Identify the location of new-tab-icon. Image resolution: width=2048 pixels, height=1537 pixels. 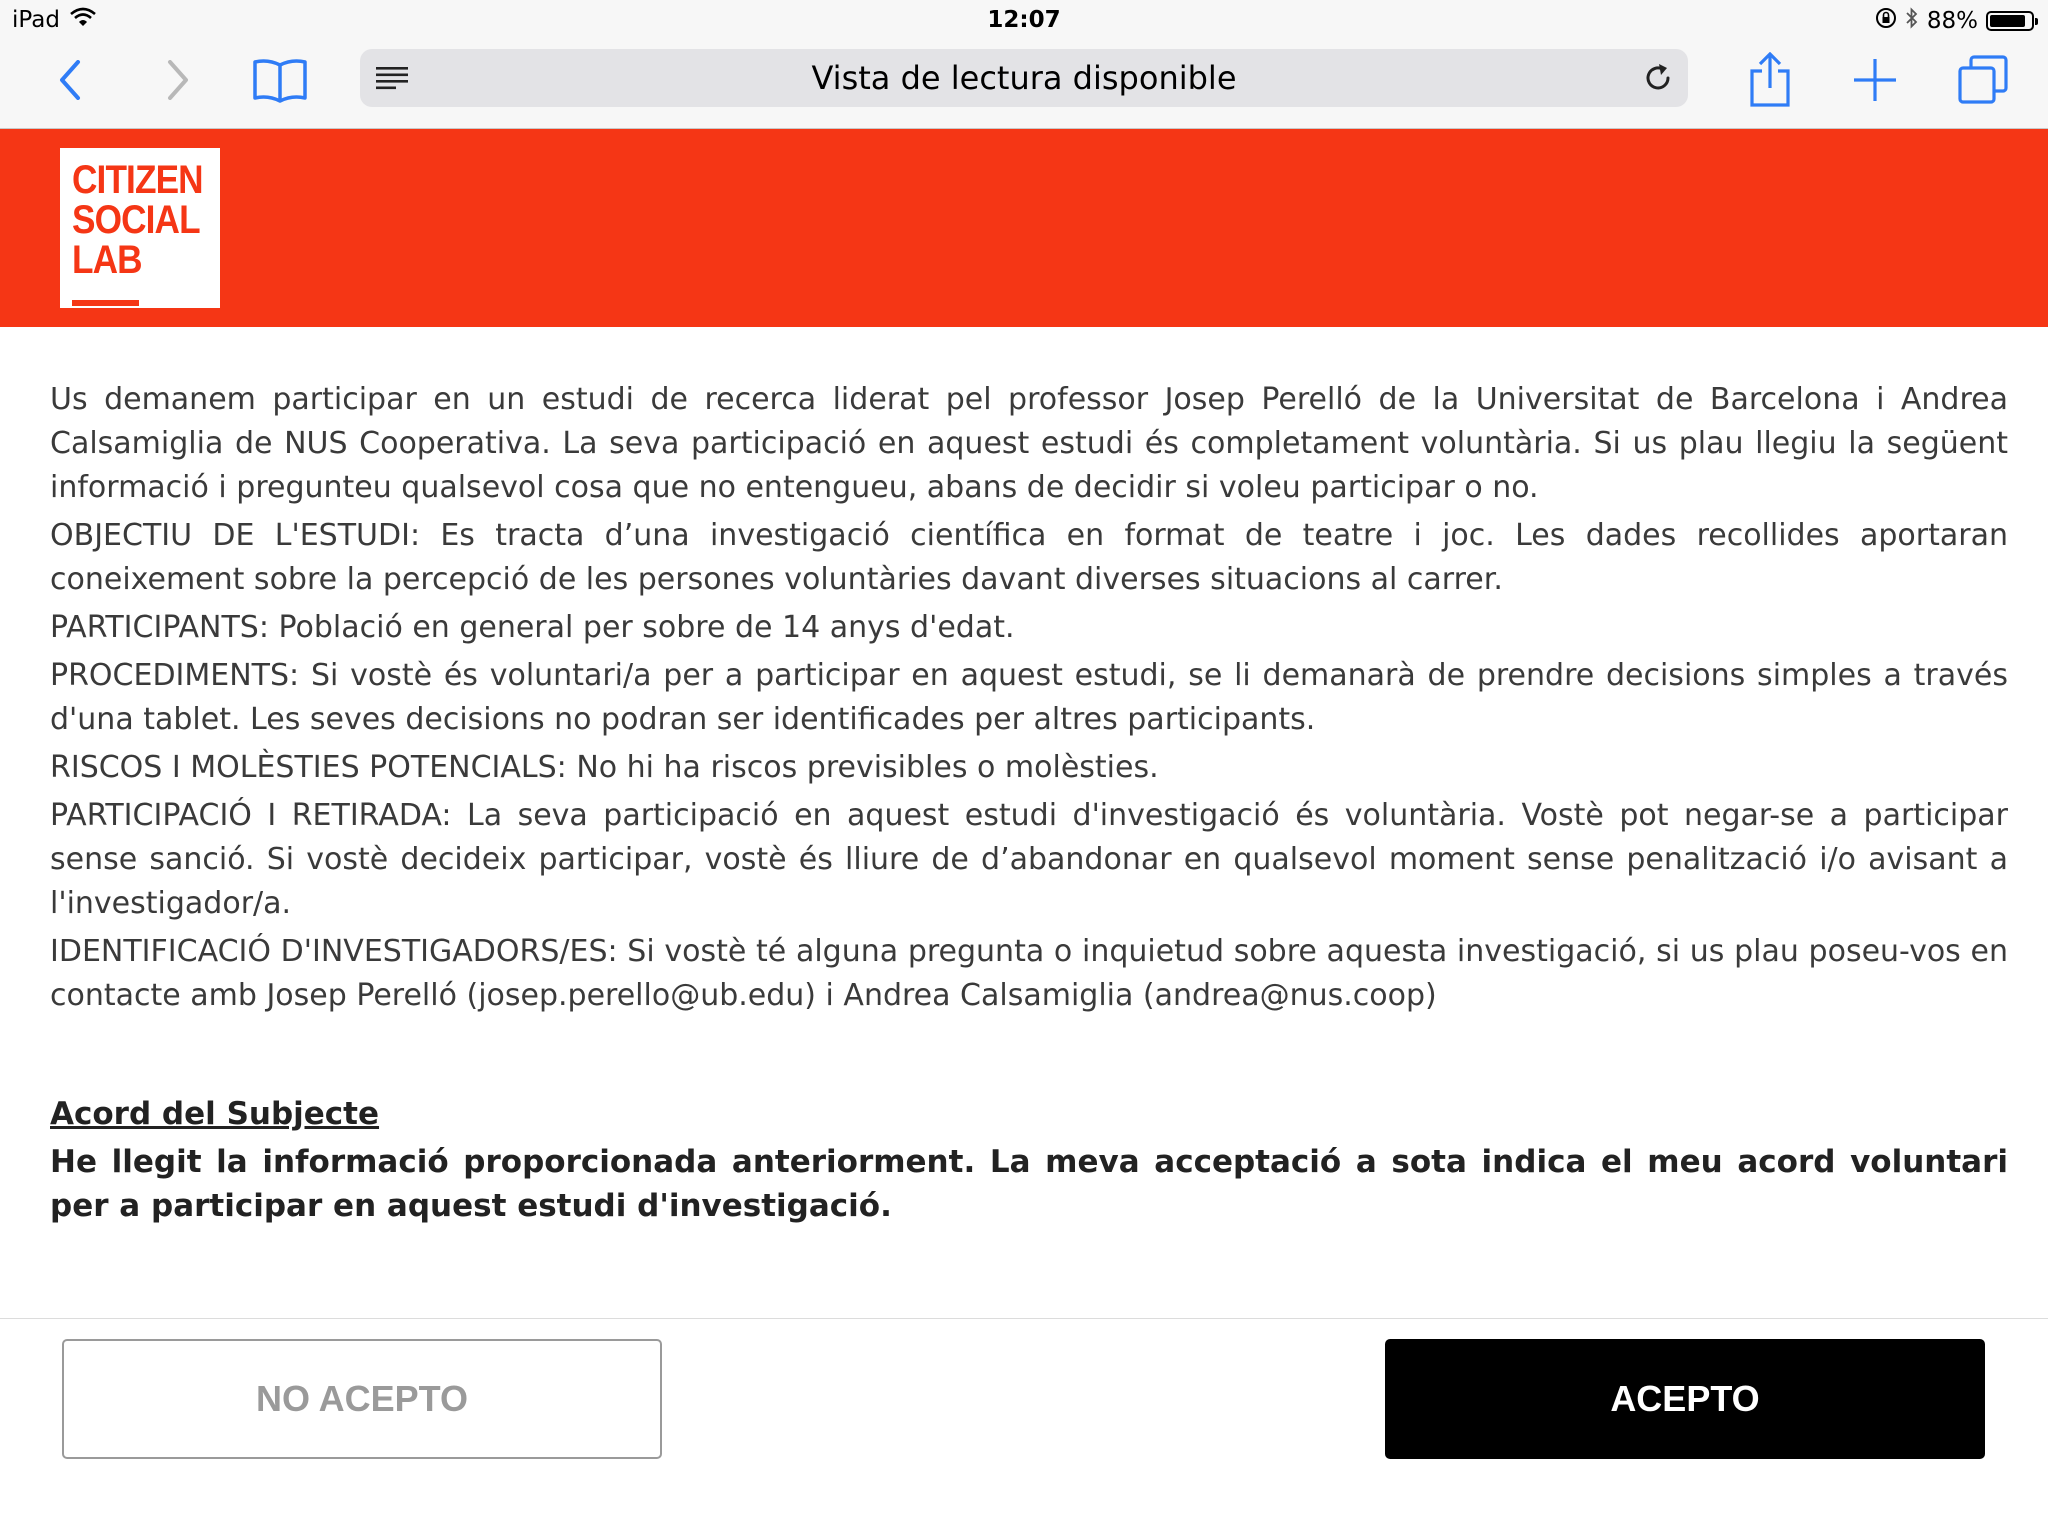
(1875, 82).